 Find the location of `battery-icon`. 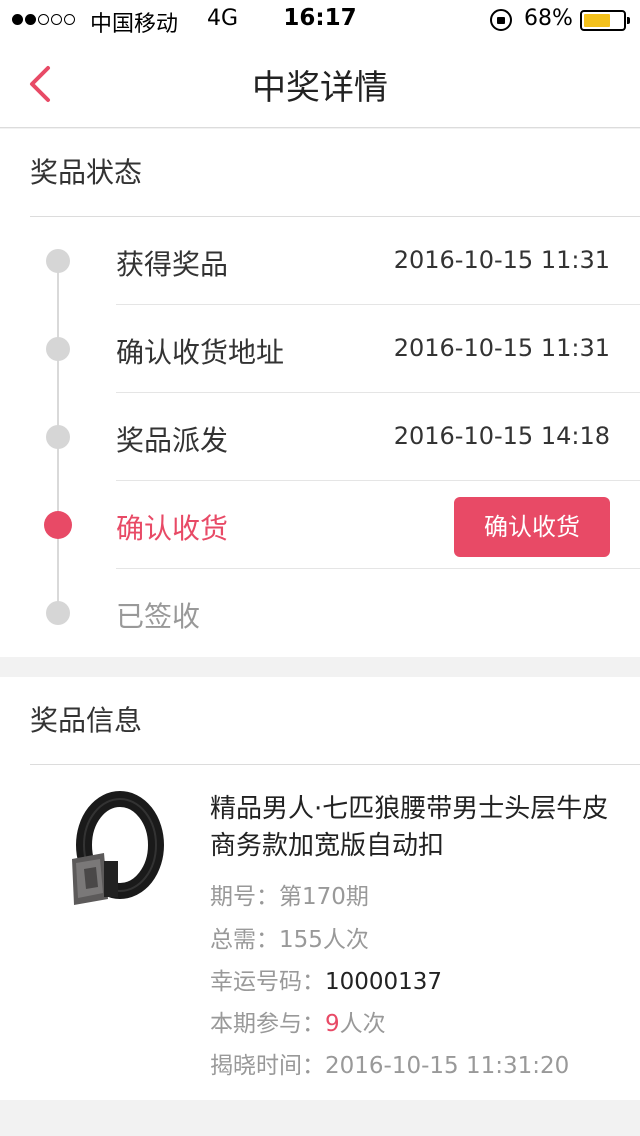

battery-icon is located at coordinates (605, 20).